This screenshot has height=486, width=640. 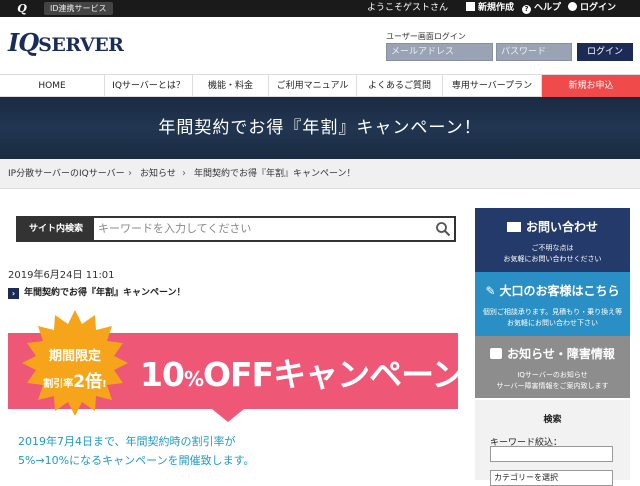 I want to click on welcome-text: ようこそゲストさん, so click(x=408, y=8).